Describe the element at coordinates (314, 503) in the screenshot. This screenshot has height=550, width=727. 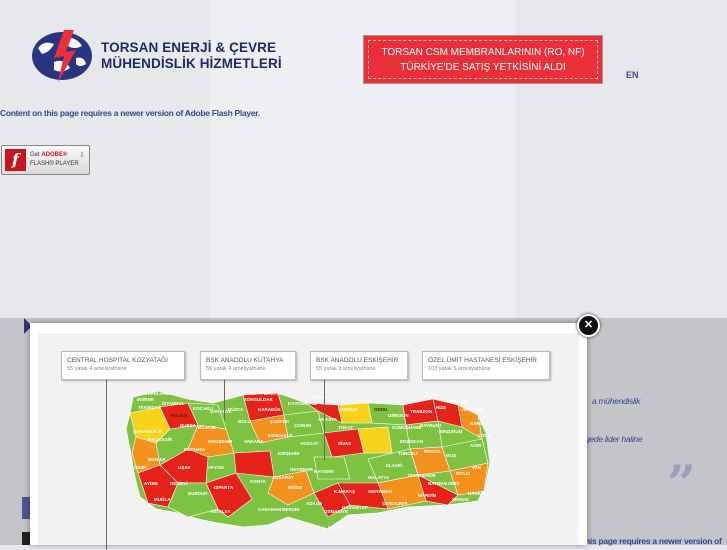
I see `map-label-adana: ADANA` at that location.